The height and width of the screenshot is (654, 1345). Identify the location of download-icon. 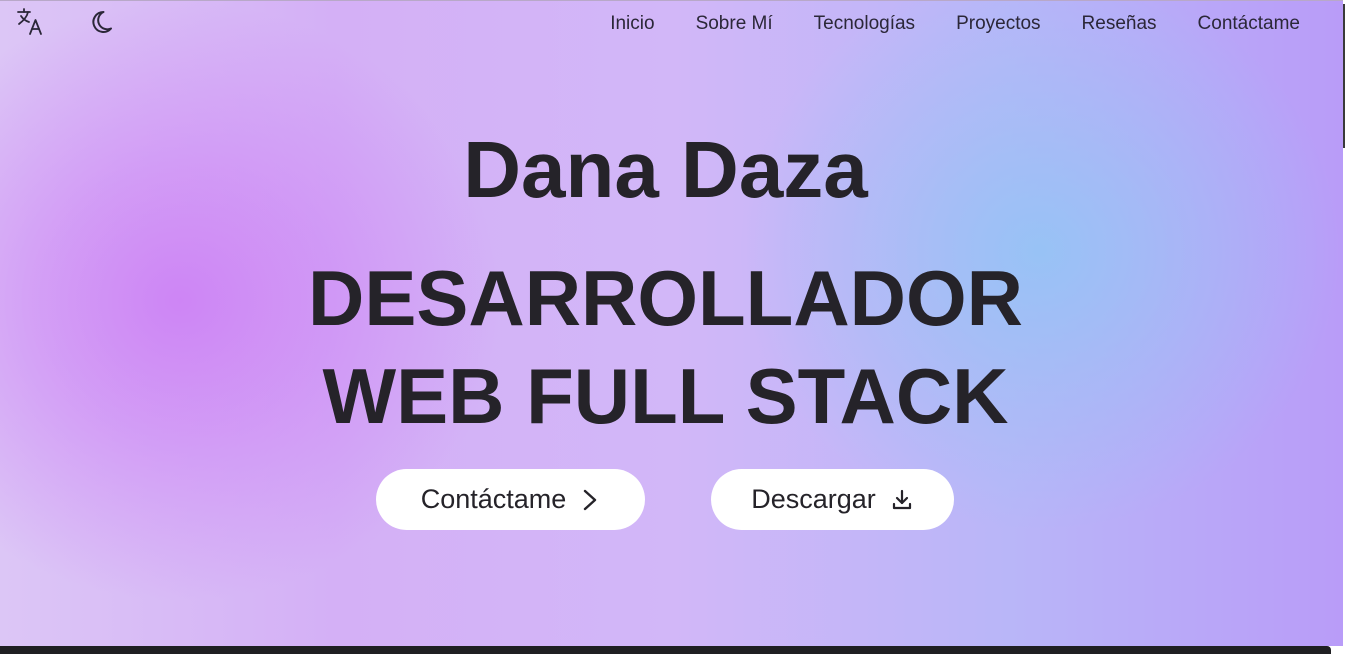
(902, 500).